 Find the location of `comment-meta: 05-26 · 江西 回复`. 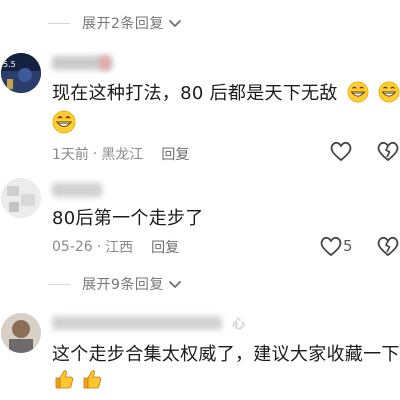

comment-meta: 05-26 · 江西 回复 is located at coordinates (115, 247).